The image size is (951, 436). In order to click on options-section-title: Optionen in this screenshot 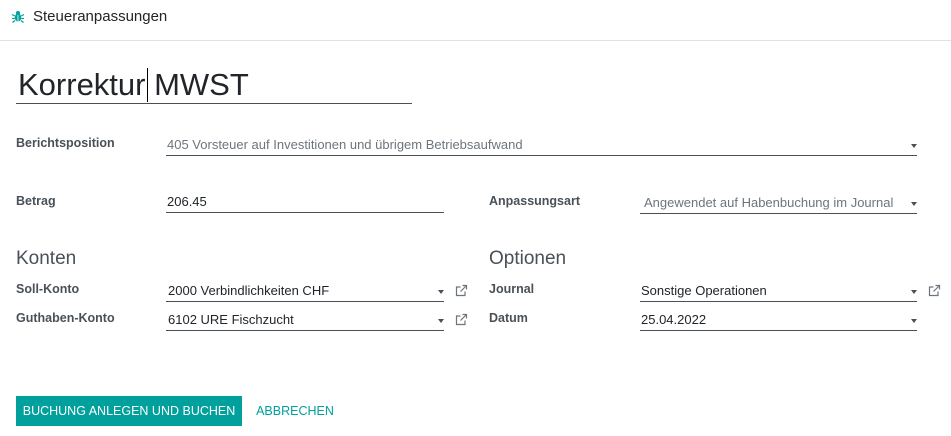, I will do `click(528, 258)`.